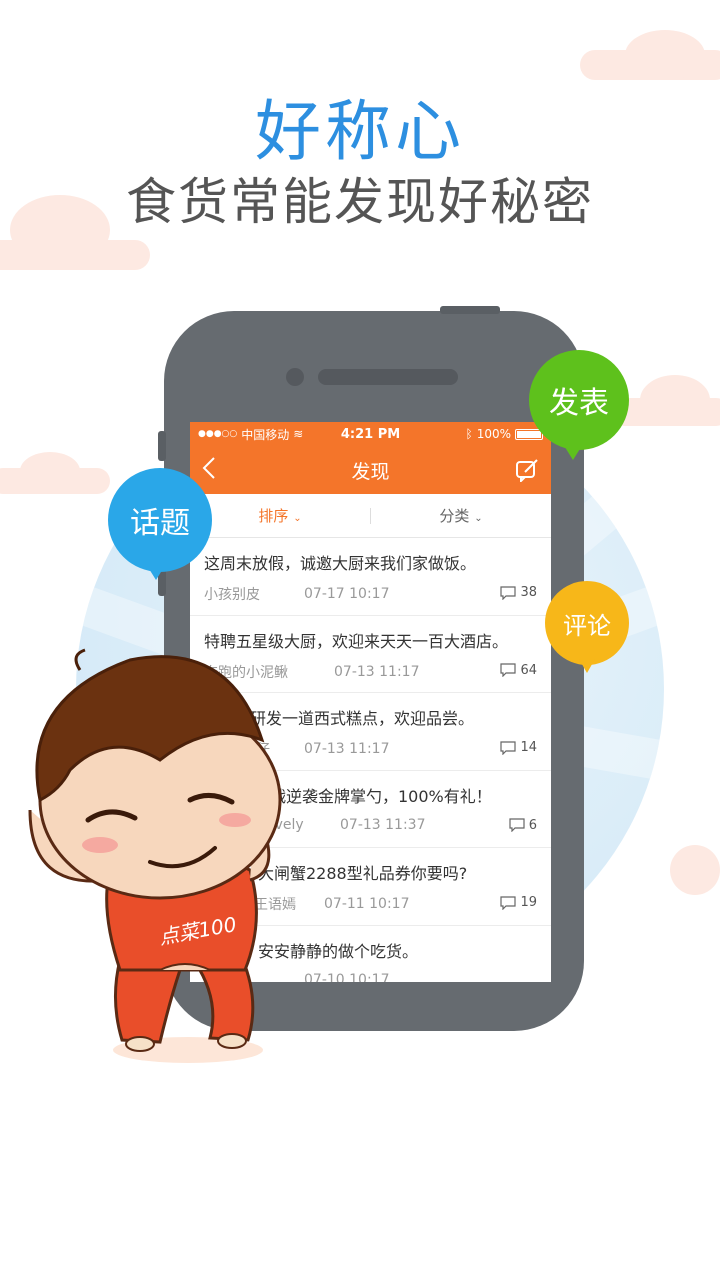 This screenshot has height=1280, width=720. What do you see at coordinates (232, 595) in the screenshot?
I see `post-author: 小孩别皮` at bounding box center [232, 595].